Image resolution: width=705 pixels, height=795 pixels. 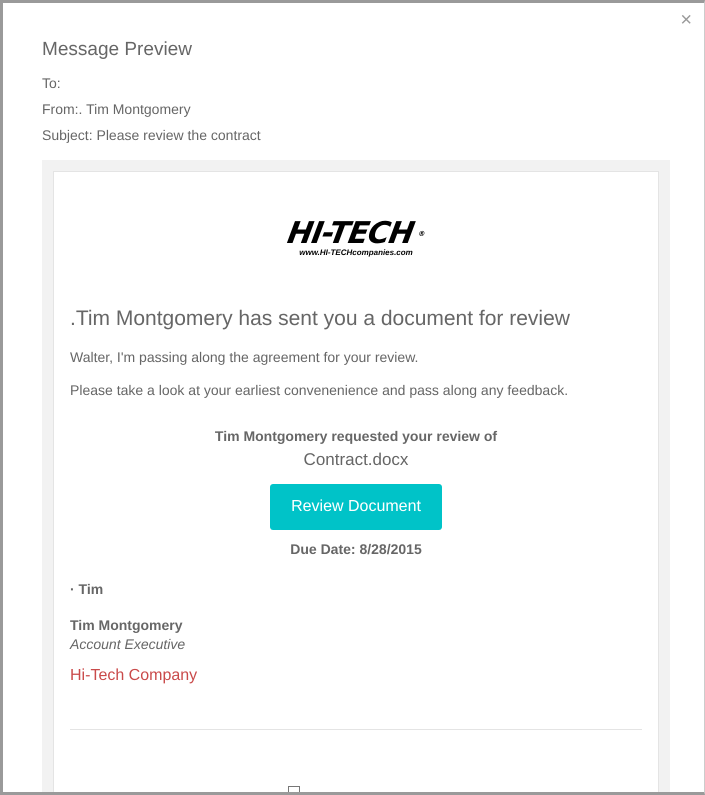 What do you see at coordinates (117, 50) in the screenshot?
I see `dialog-title: Message Preview` at bounding box center [117, 50].